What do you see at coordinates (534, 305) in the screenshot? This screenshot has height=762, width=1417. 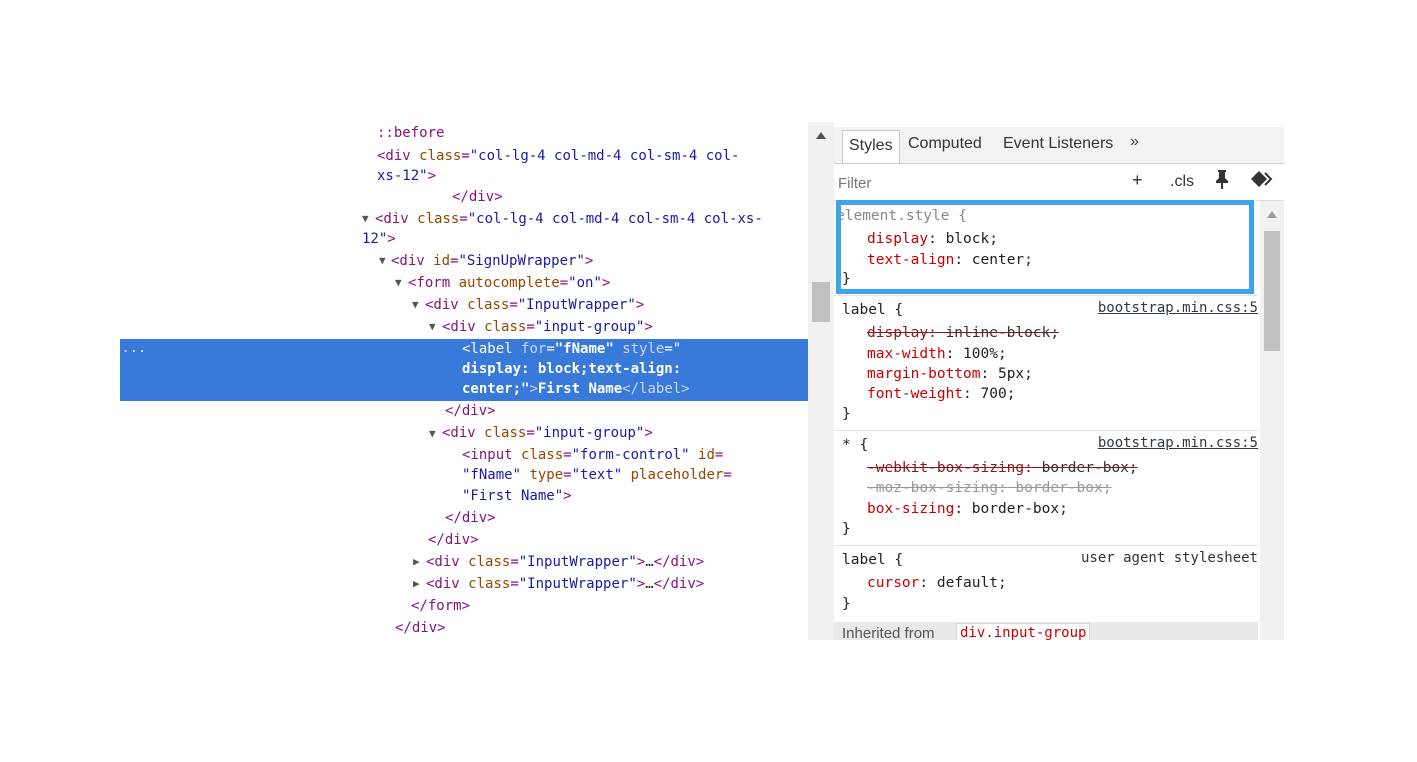 I see `tree-line: <div class="InputWrapper">` at bounding box center [534, 305].